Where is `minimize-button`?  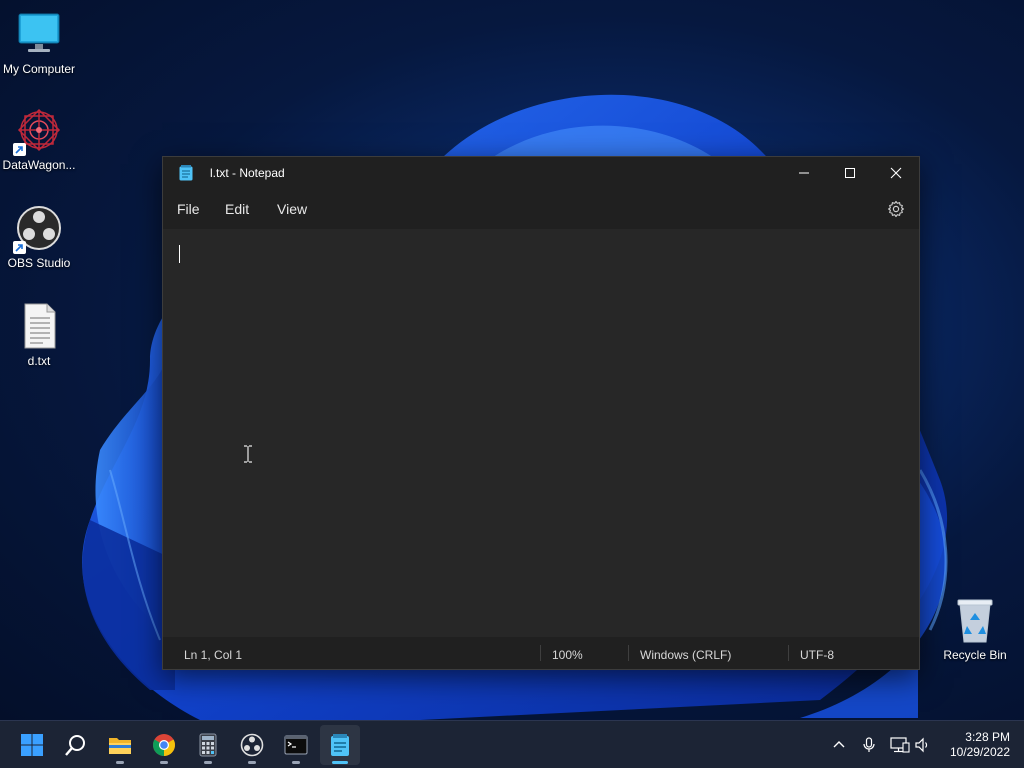
minimize-button is located at coordinates (804, 173).